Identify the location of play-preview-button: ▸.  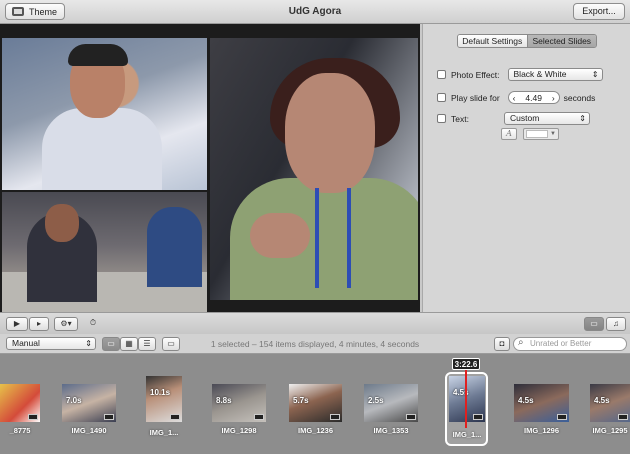
(39, 324).